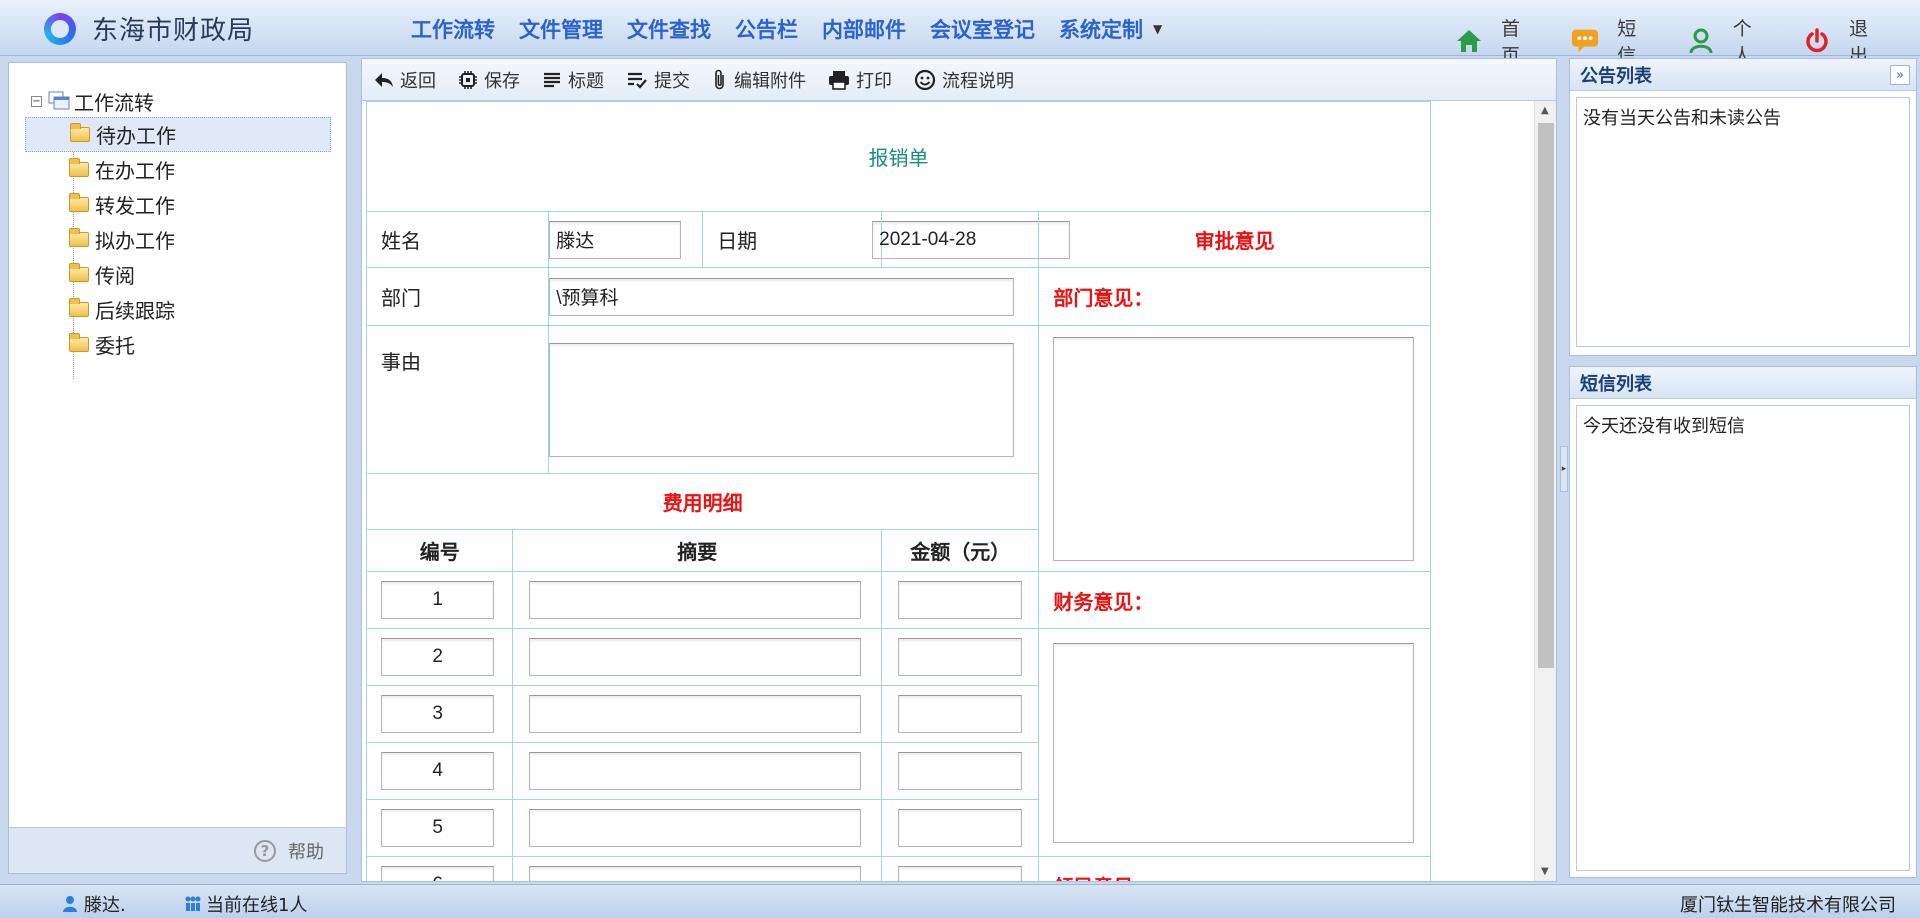 This screenshot has width=1920, height=918. Describe the element at coordinates (864, 29) in the screenshot. I see `nav-internal-mail: 内部邮件` at that location.